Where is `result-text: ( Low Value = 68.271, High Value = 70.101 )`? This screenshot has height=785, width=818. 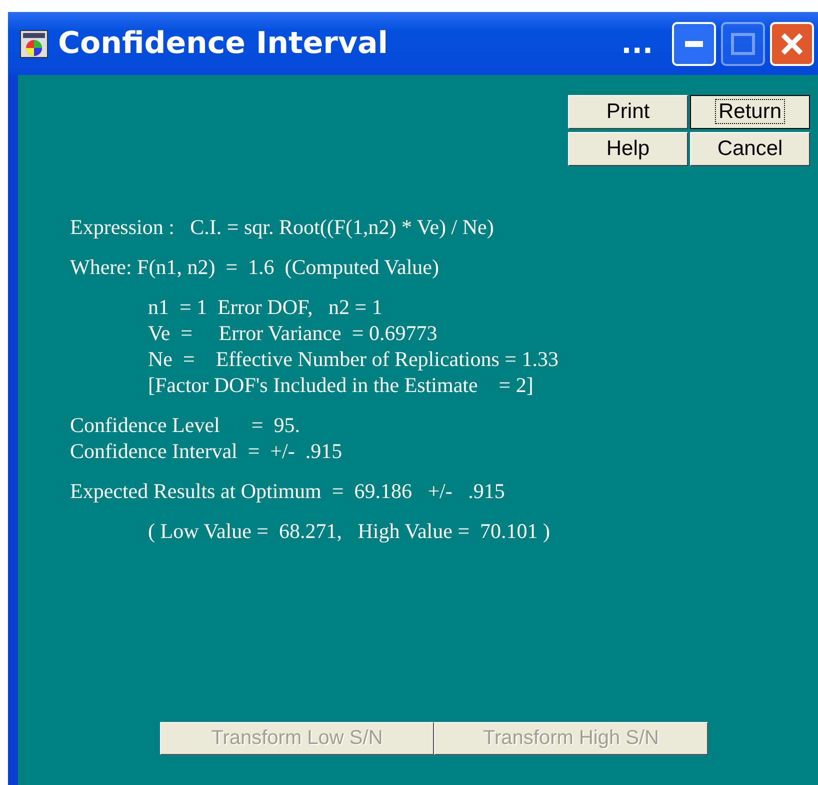
result-text: ( Low Value = 68.271, High Value = 70.101 ) is located at coordinates (350, 531).